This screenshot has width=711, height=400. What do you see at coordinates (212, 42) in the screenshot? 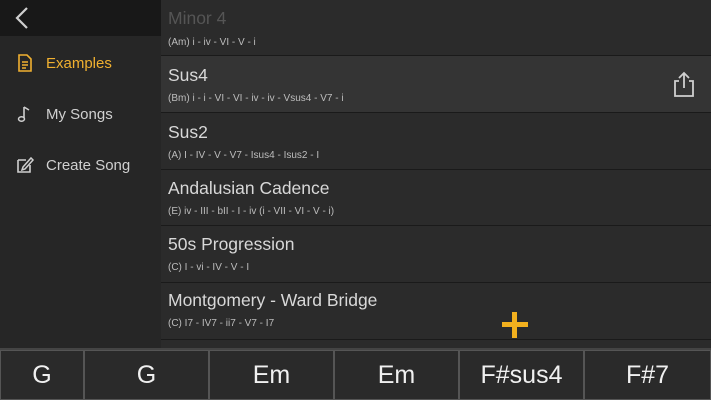
I see `song-progression: (Am) i - iv - VI - V - i` at bounding box center [212, 42].